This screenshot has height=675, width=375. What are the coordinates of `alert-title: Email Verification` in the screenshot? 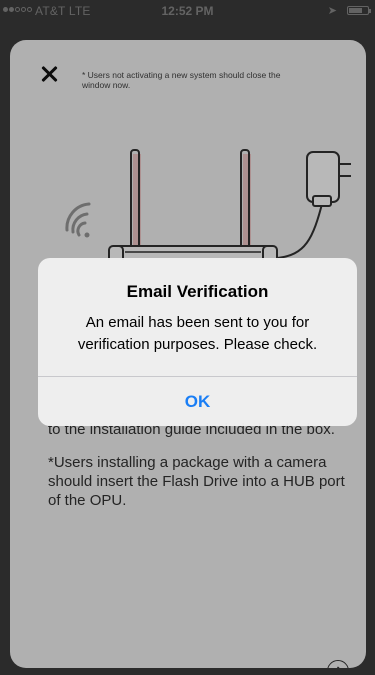 It's located at (197, 291).